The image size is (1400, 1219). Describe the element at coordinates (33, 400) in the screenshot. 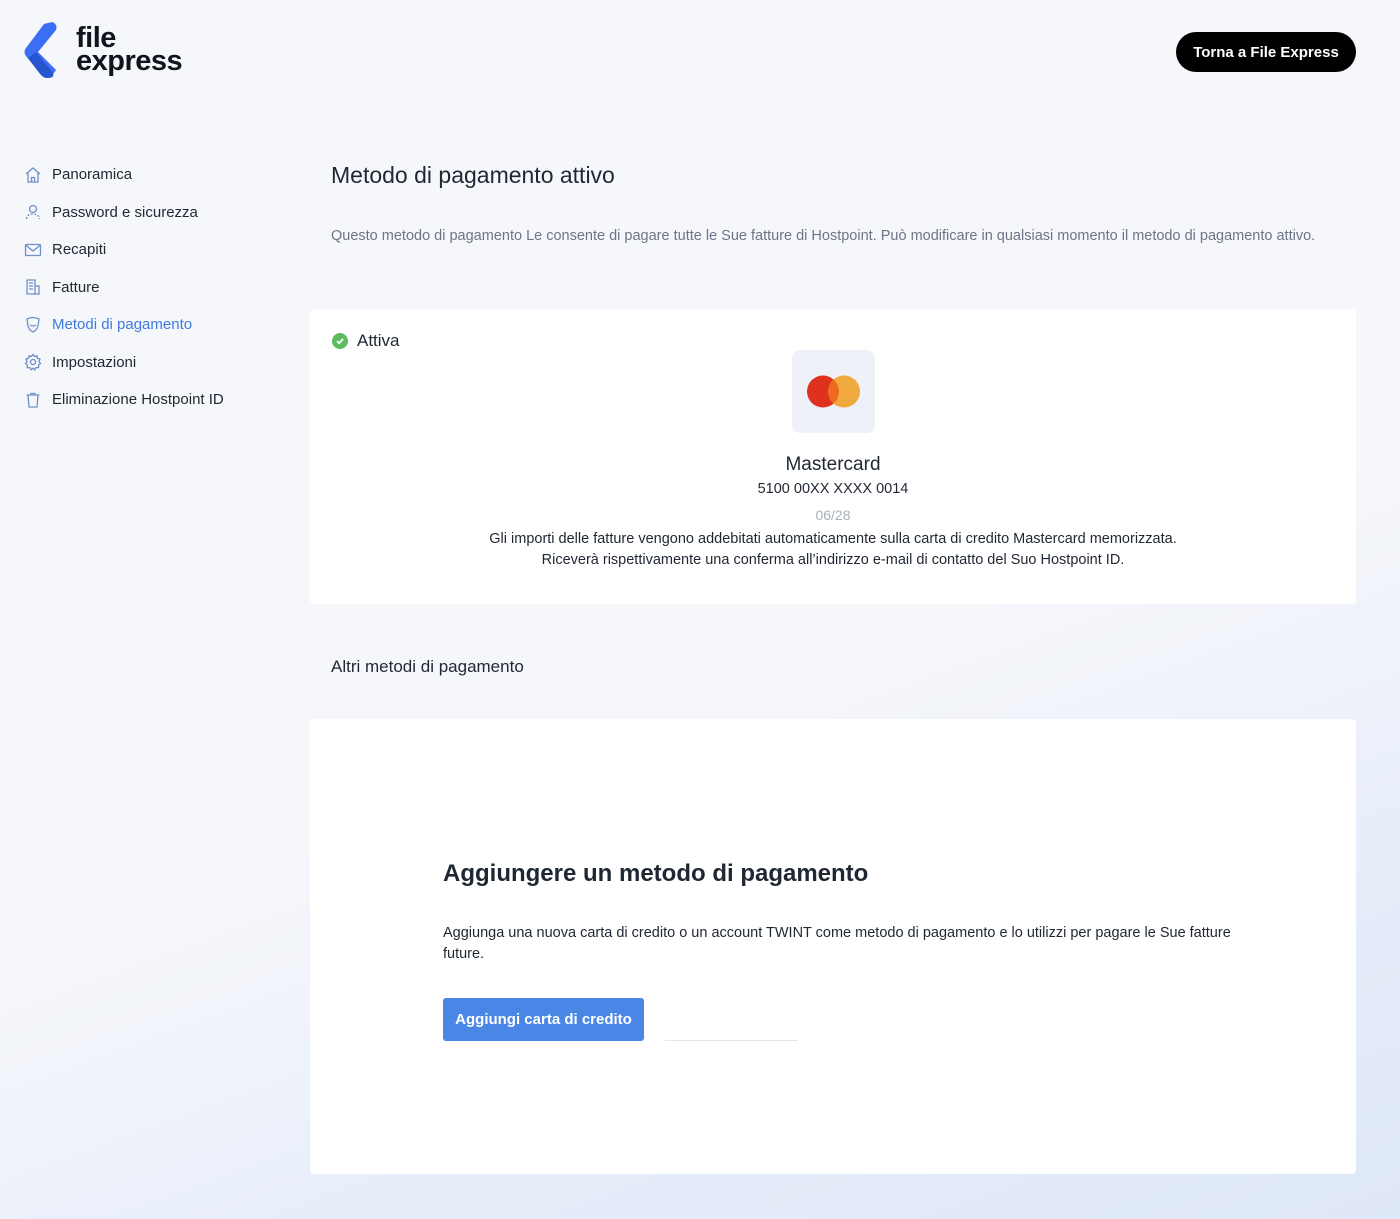

I see `trash-icon` at that location.